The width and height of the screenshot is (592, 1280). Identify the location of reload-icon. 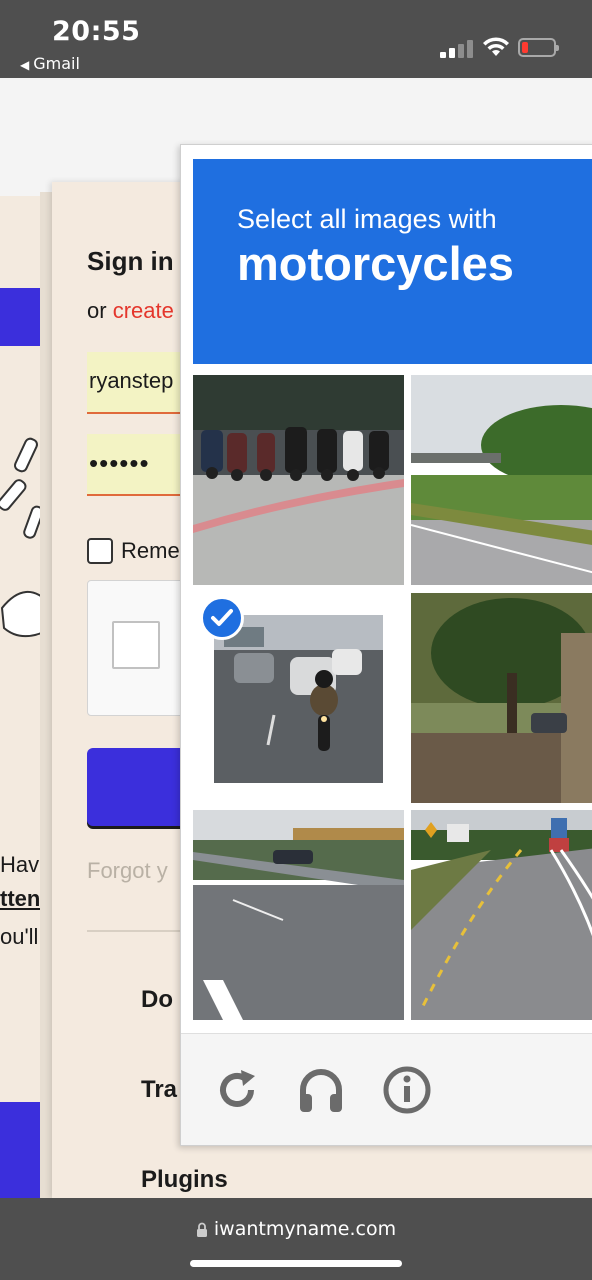
(237, 1090).